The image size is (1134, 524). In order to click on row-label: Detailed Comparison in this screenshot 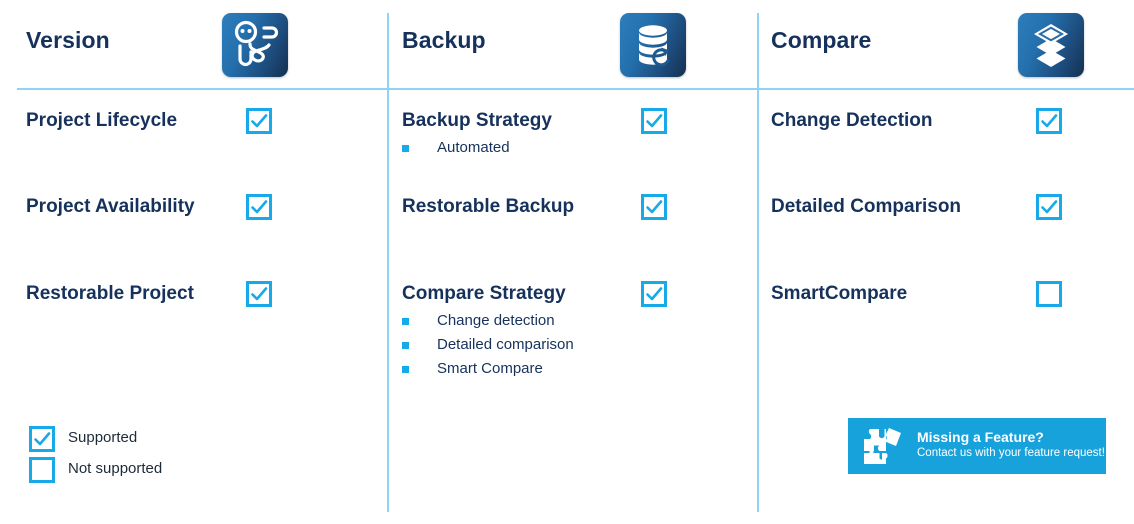, I will do `click(866, 206)`.